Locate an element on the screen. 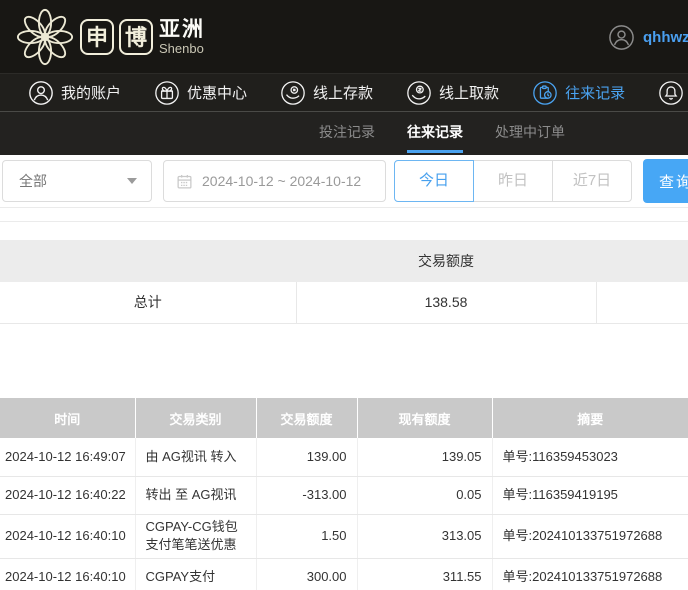 The height and width of the screenshot is (590, 688). search-button: 查询 is located at coordinates (665, 181).